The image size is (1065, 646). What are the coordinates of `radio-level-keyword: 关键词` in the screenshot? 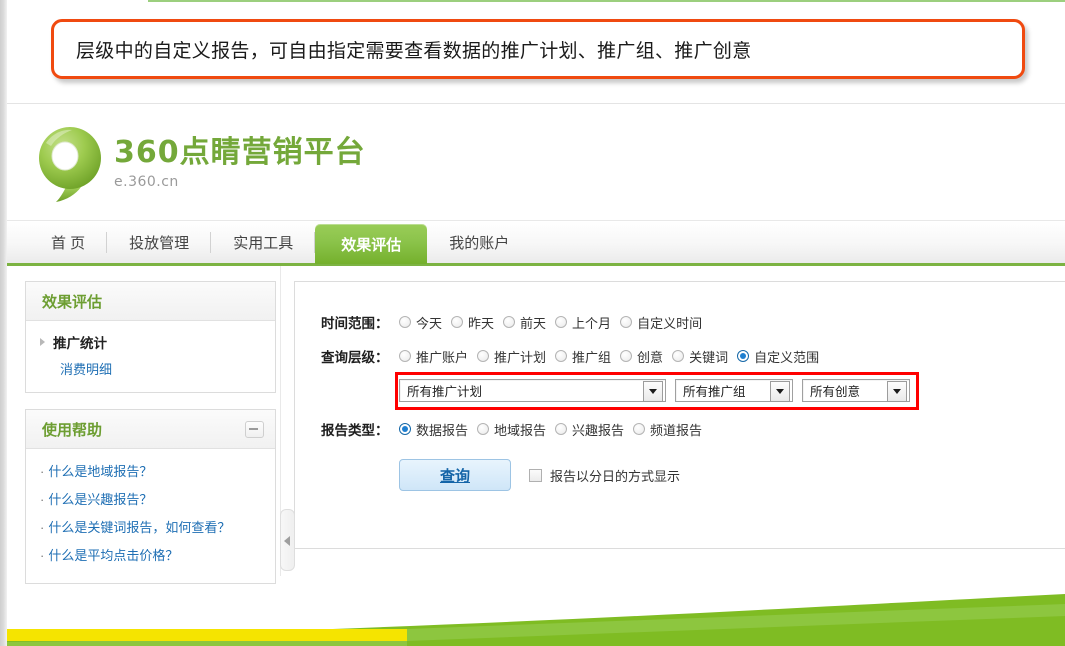 It's located at (700, 356).